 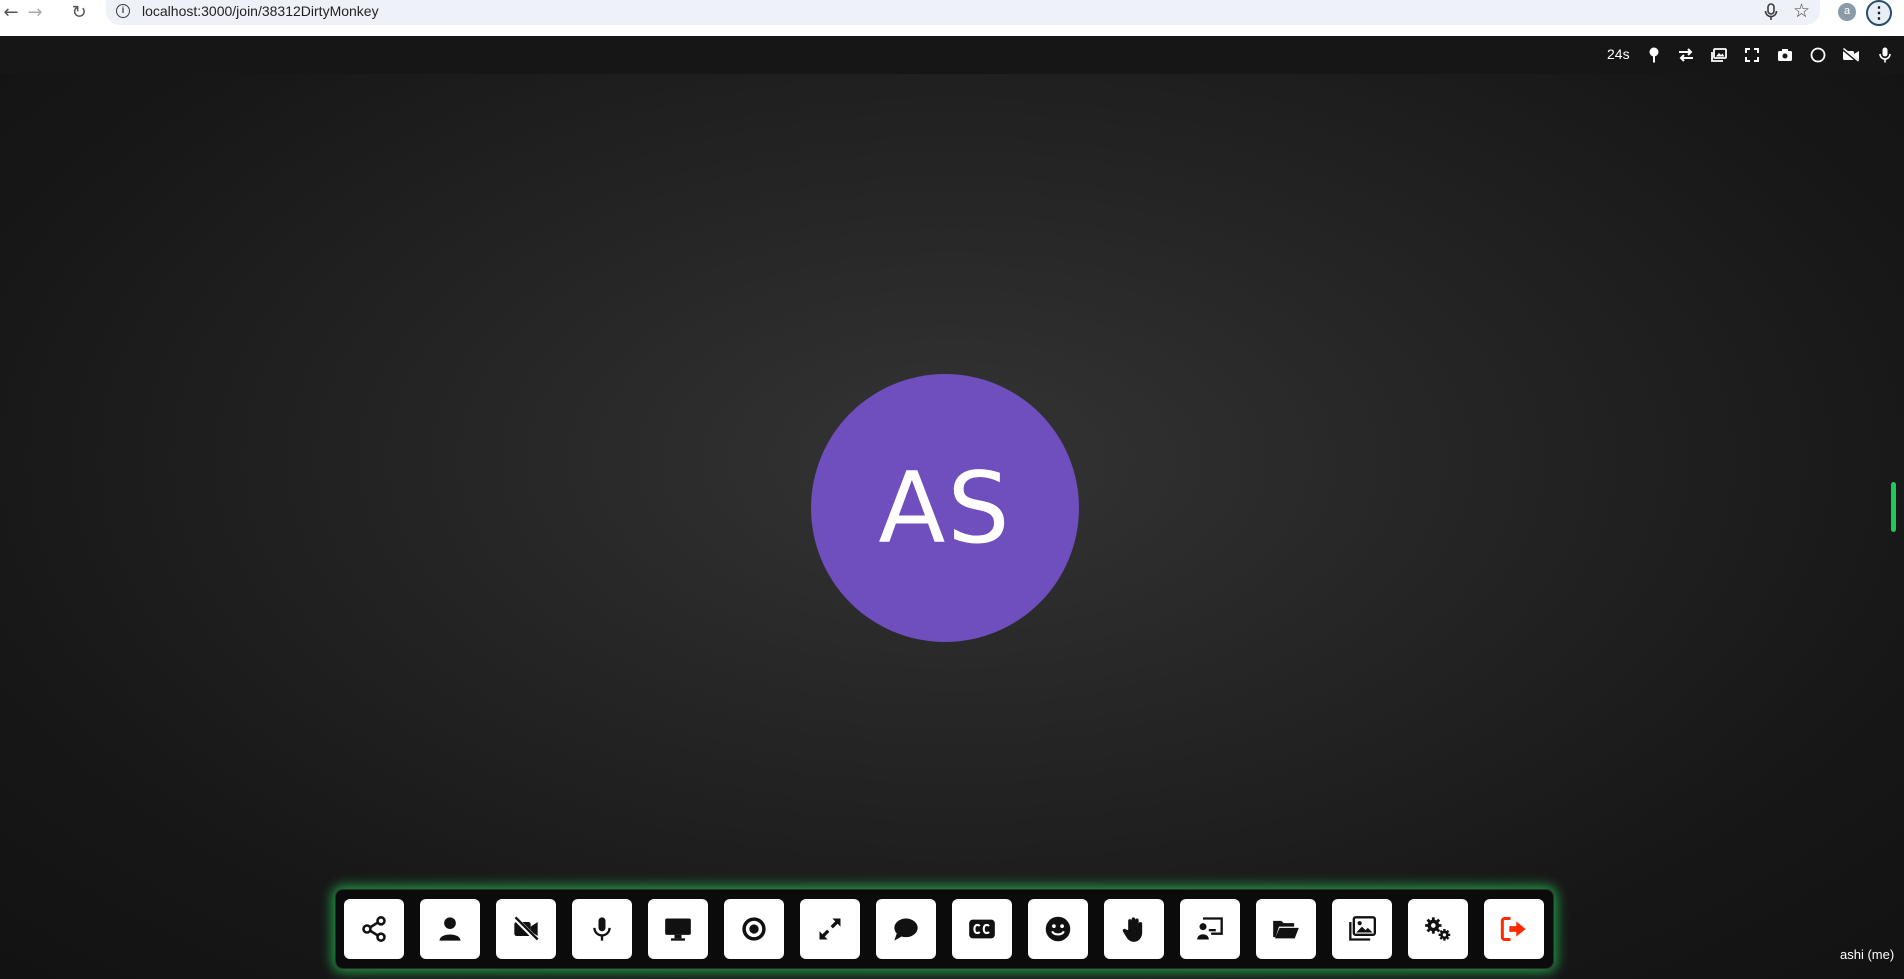 What do you see at coordinates (963, 12) in the screenshot?
I see `address-bar: i localhost:3000/join/38312DirtyMonkey ☆` at bounding box center [963, 12].